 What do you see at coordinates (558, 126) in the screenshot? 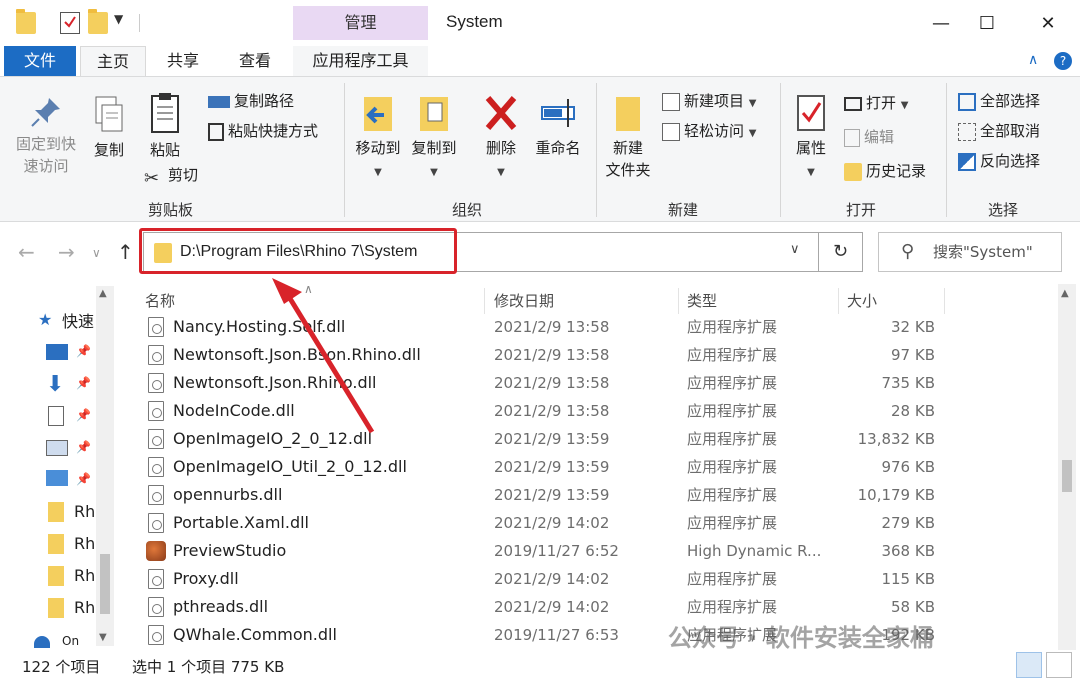
I see `rename-button: 重命名` at bounding box center [558, 126].